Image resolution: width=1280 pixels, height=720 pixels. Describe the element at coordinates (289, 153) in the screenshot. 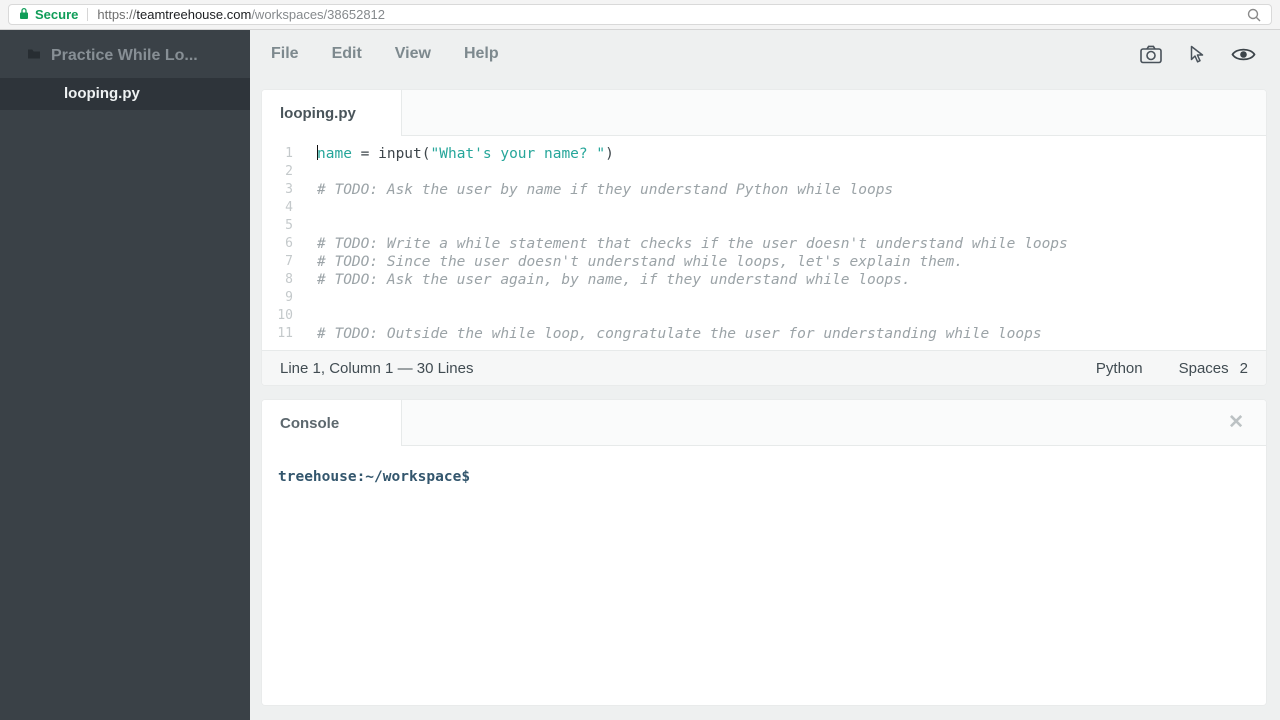

I see `line-number: 1` at that location.